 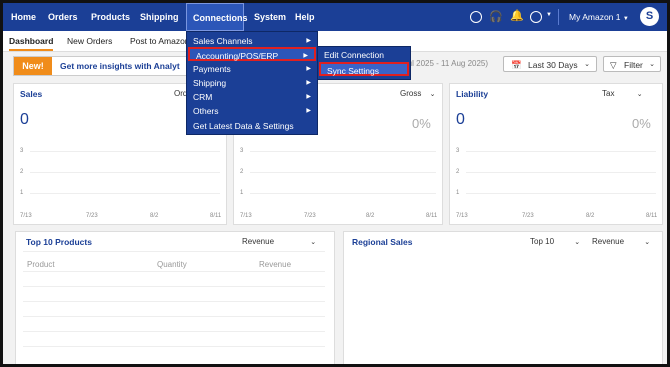 I want to click on tab-post-to-amazon: Post to Amazon, so click(x=160, y=41).